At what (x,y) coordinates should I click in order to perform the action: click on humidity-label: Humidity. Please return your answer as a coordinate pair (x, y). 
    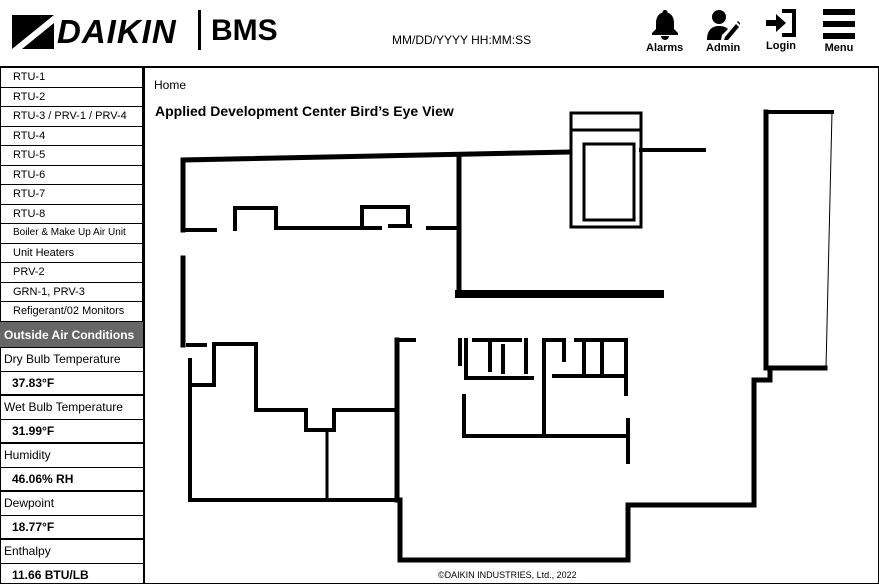
    Looking at the image, I should click on (71, 456).